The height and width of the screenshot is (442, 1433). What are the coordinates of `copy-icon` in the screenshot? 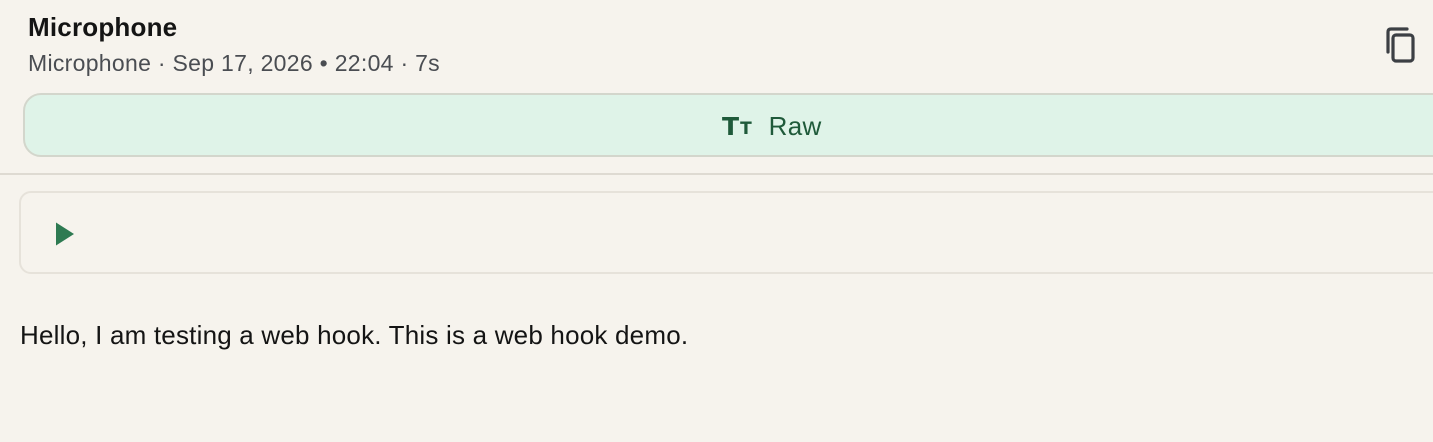 It's located at (1400, 45).